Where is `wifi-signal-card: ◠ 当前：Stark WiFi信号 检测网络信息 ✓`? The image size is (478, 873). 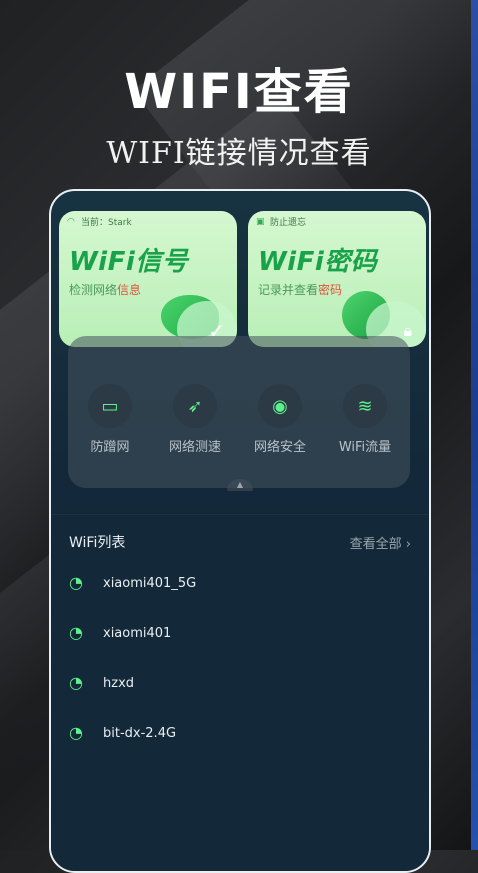
wifi-signal-card: ◠ 当前：Stark WiFi信号 检测网络信息 ✓ is located at coordinates (148, 279).